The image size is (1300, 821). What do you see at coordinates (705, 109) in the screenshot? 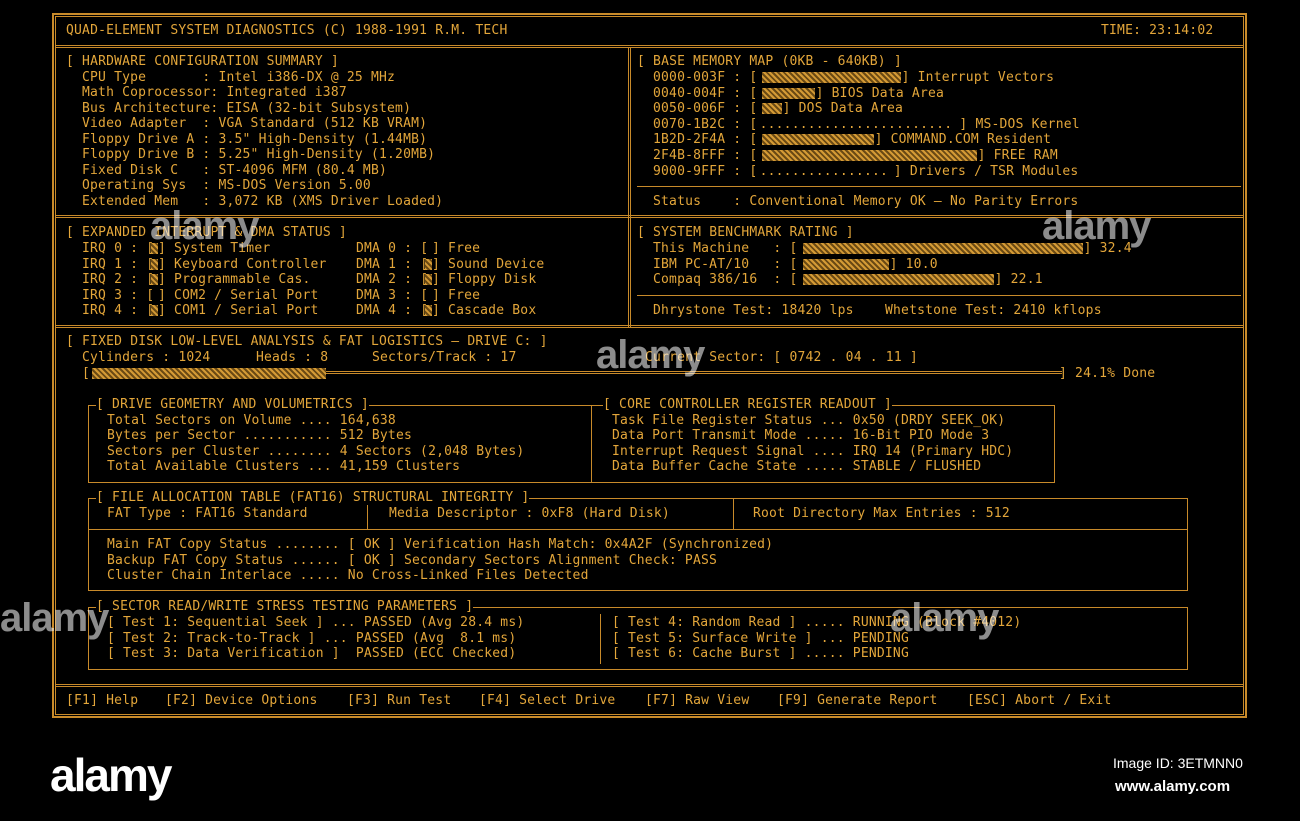
I see `memory-range: 0050-006F : [` at bounding box center [705, 109].